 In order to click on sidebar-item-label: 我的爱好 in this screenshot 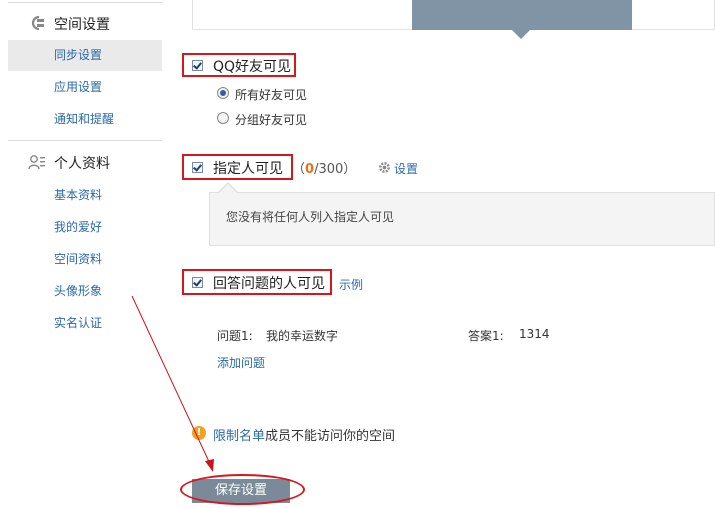, I will do `click(78, 227)`.